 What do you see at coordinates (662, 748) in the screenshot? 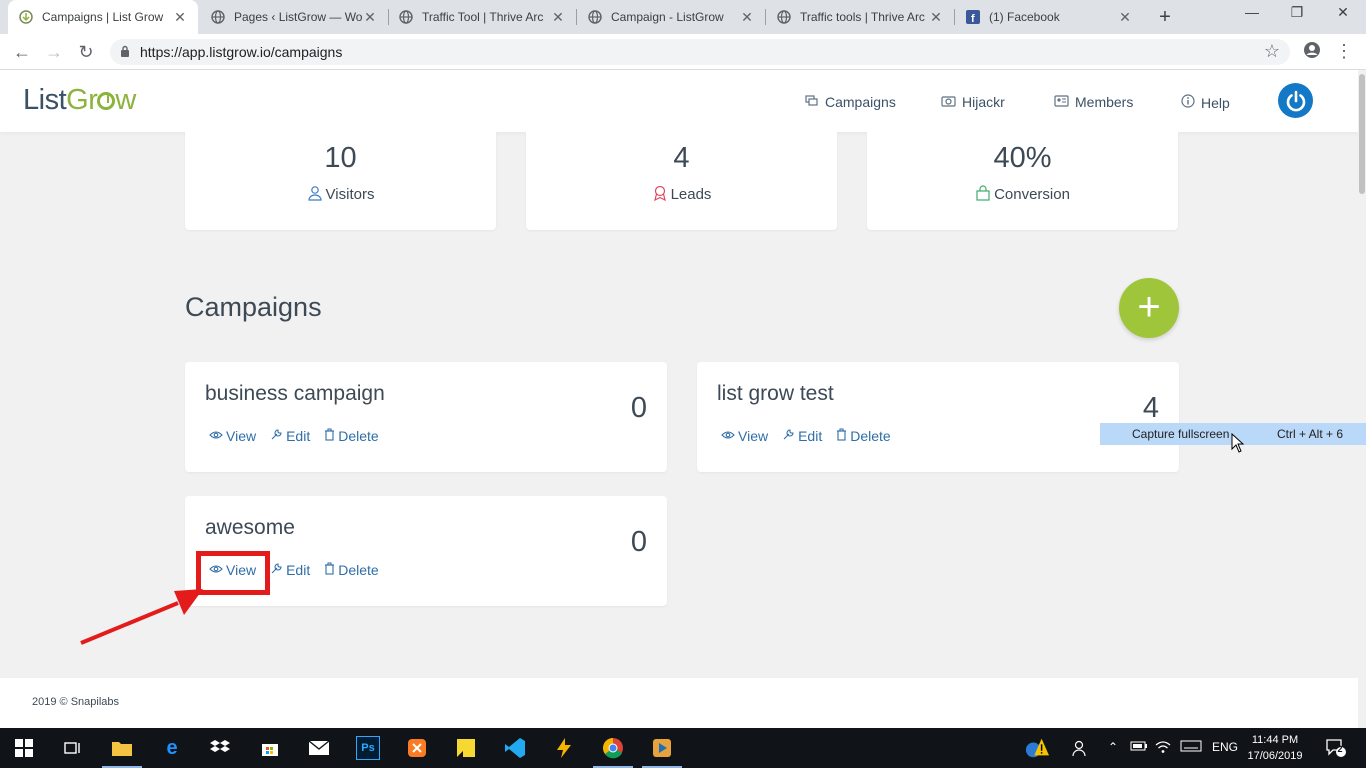
I see `video-editor-icon` at bounding box center [662, 748].